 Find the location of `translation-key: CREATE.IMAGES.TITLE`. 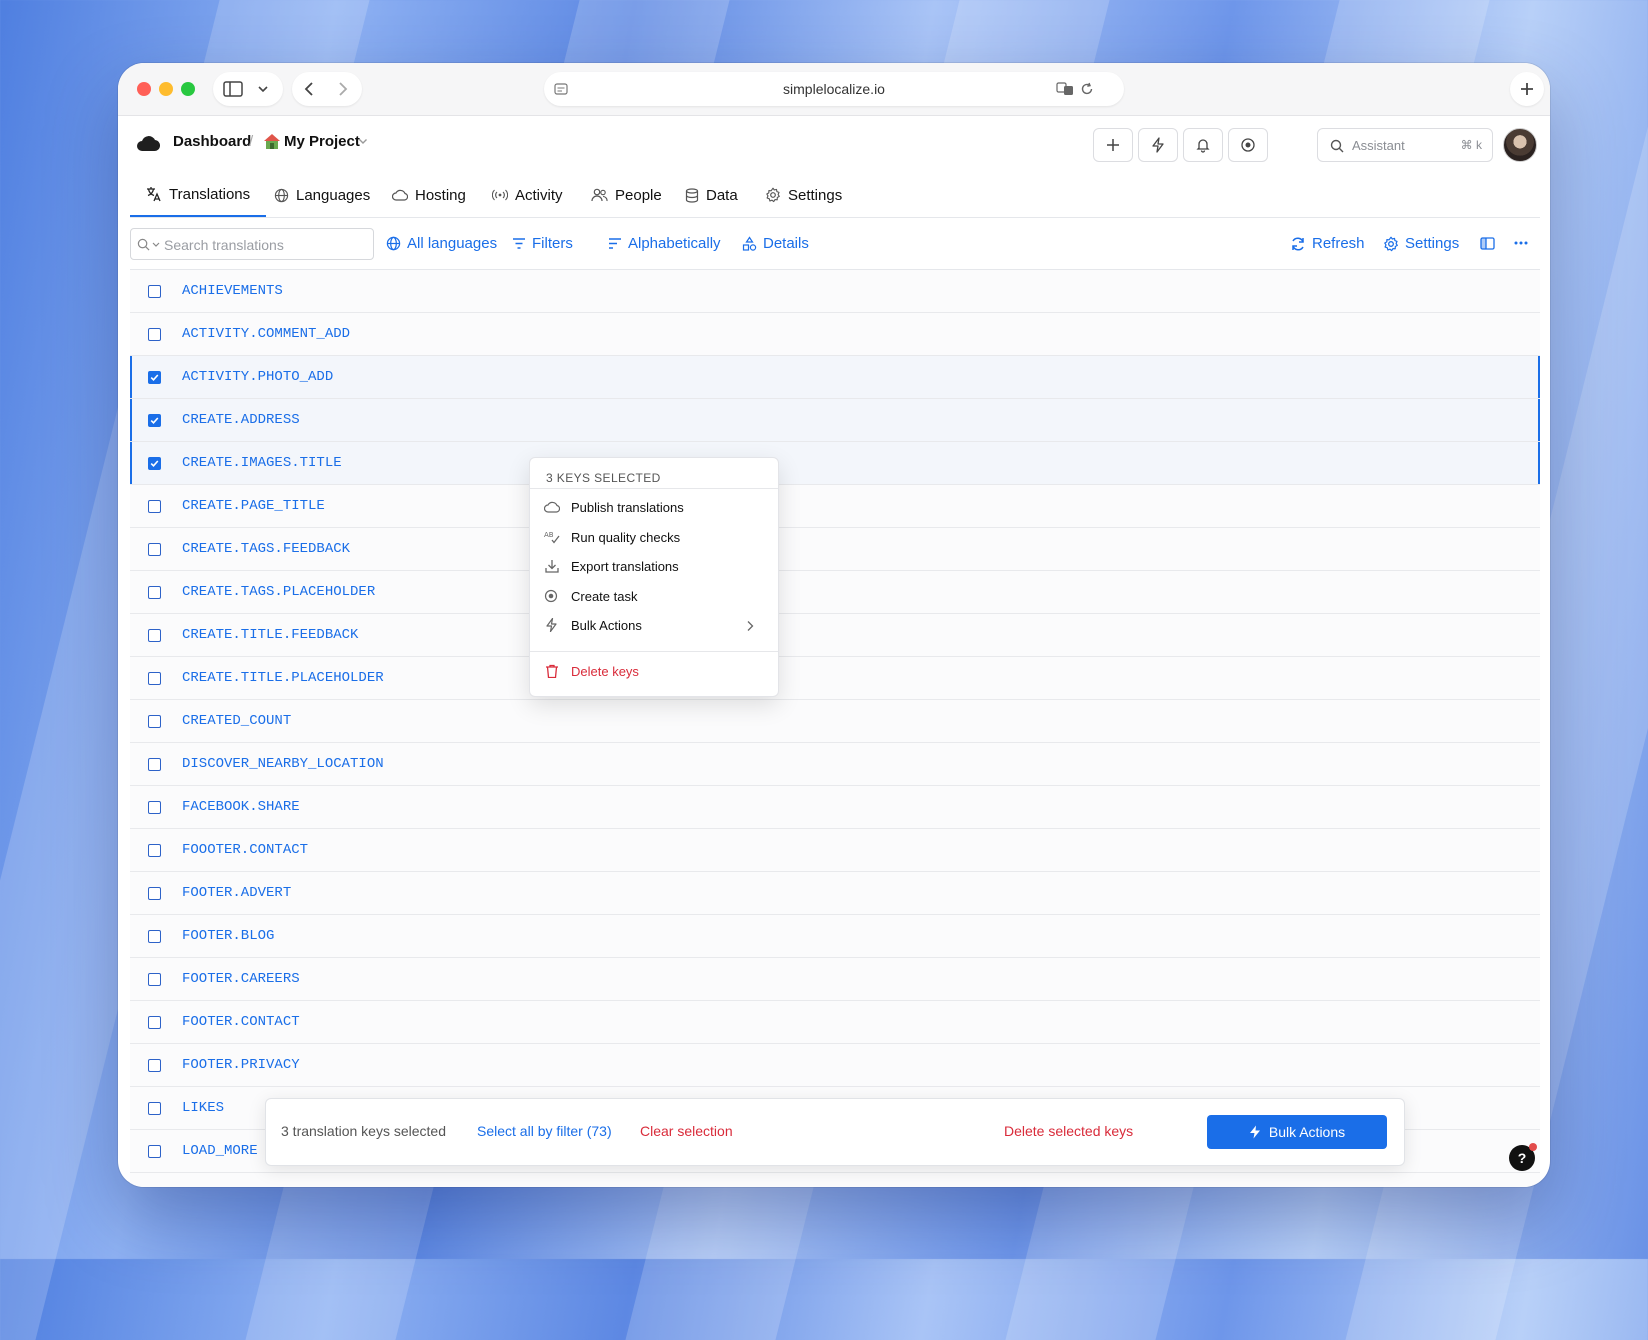

translation-key: CREATE.IMAGES.TITLE is located at coordinates (262, 463).